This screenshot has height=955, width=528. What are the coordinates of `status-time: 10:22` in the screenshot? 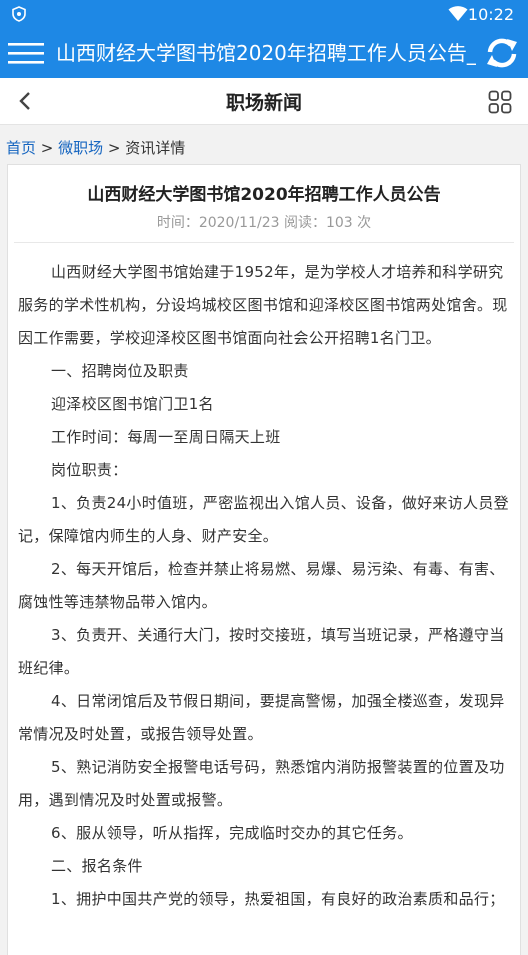 It's located at (490, 14).